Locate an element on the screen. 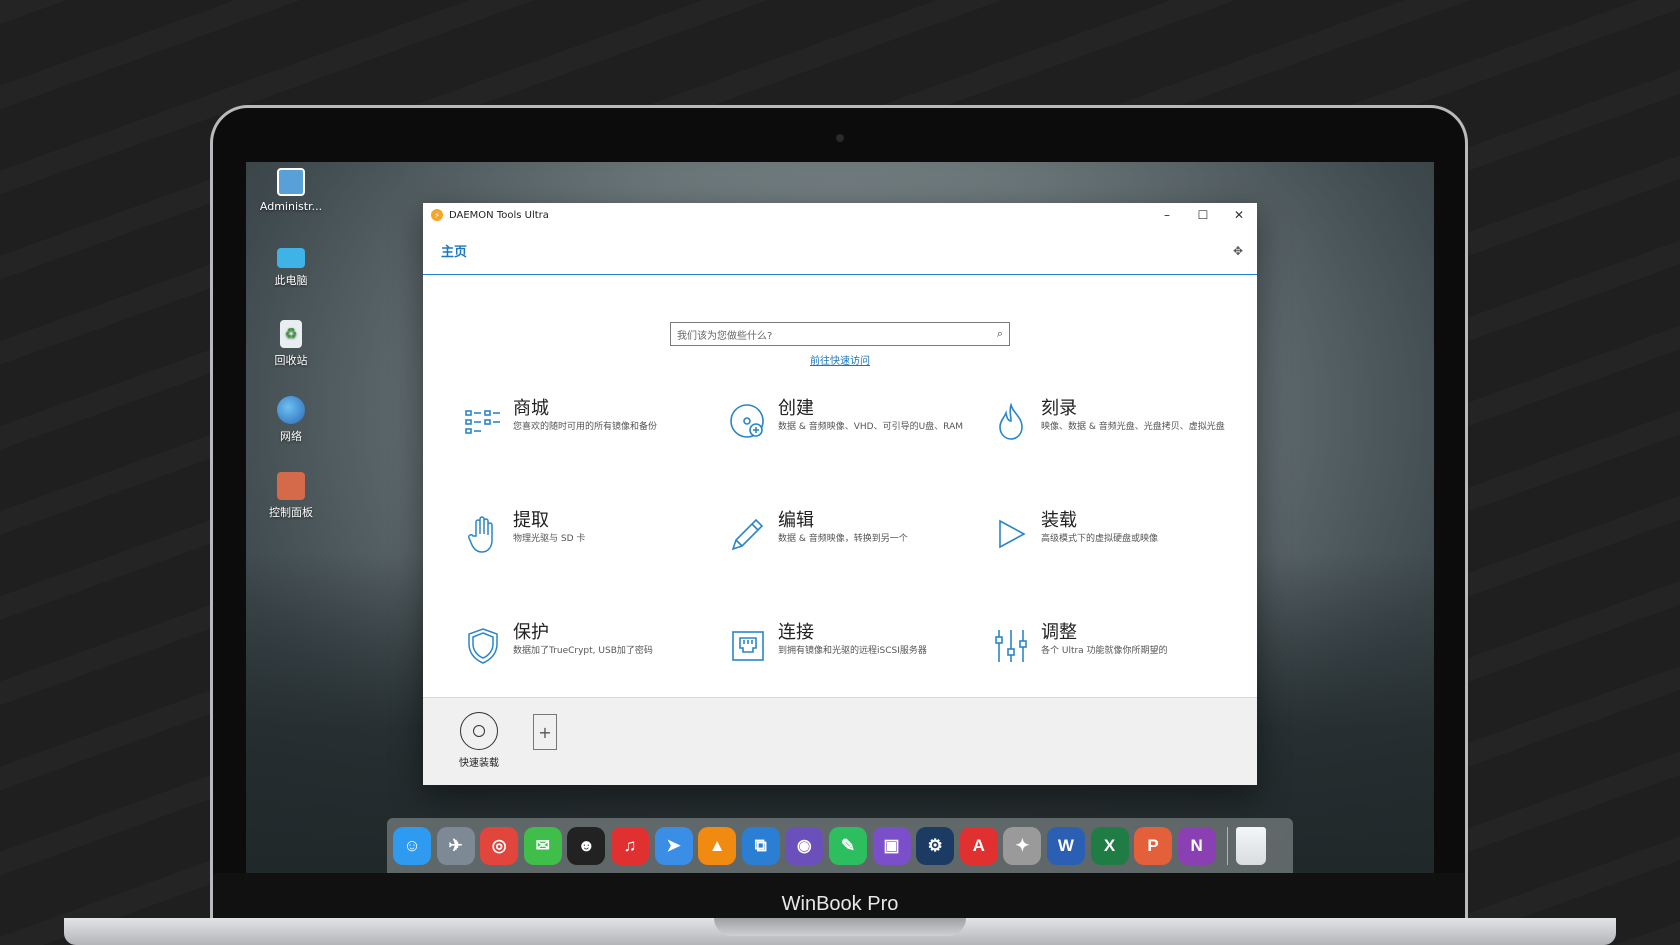 The height and width of the screenshot is (945, 1680). maximize-button: ☐ is located at coordinates (1203, 215).